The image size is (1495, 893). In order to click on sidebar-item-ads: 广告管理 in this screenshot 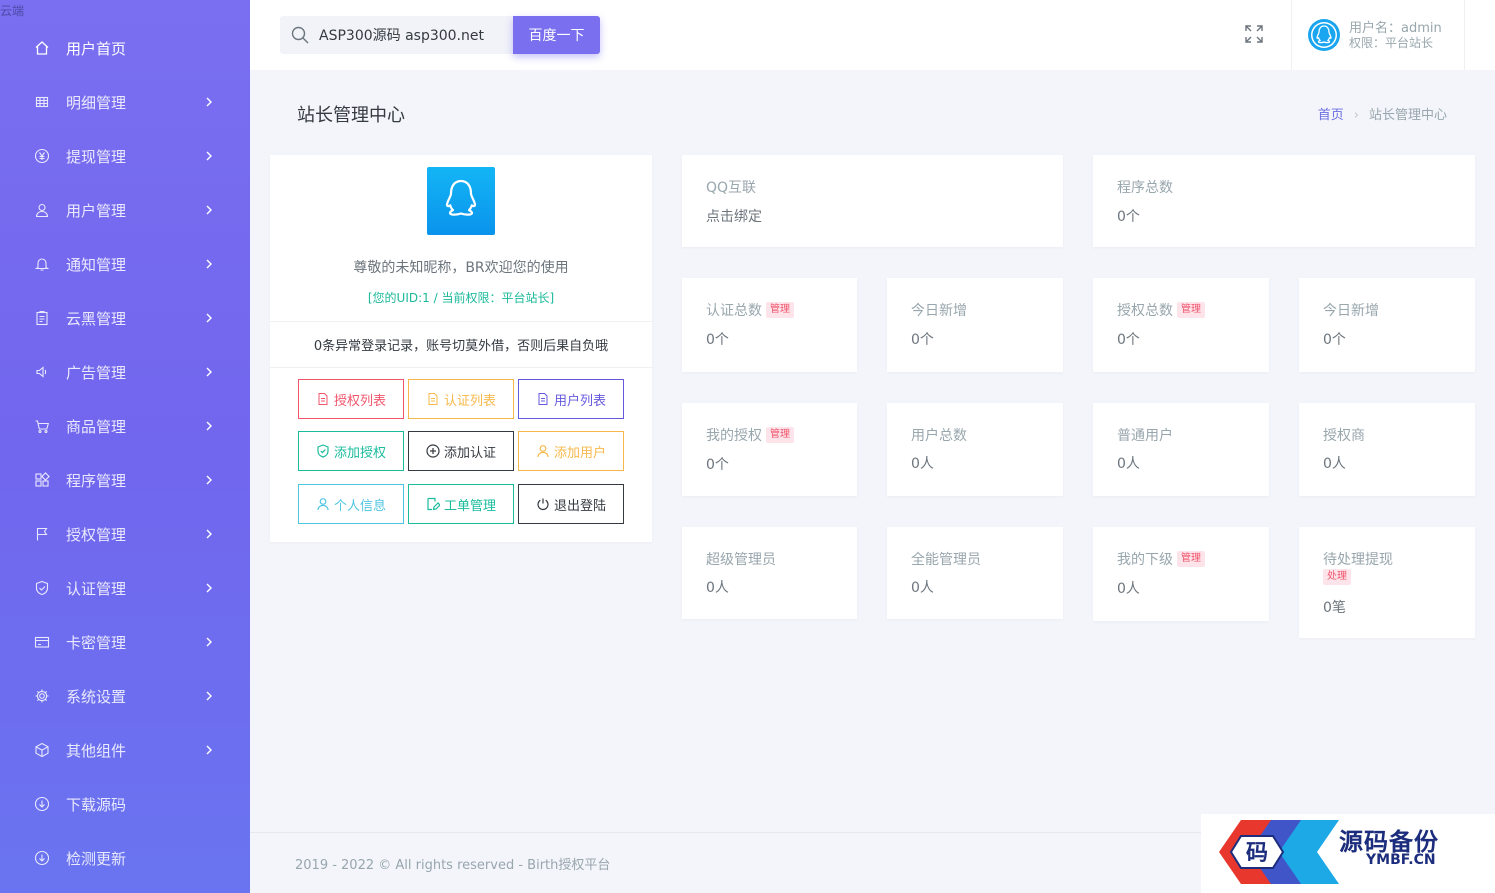, I will do `click(125, 372)`.